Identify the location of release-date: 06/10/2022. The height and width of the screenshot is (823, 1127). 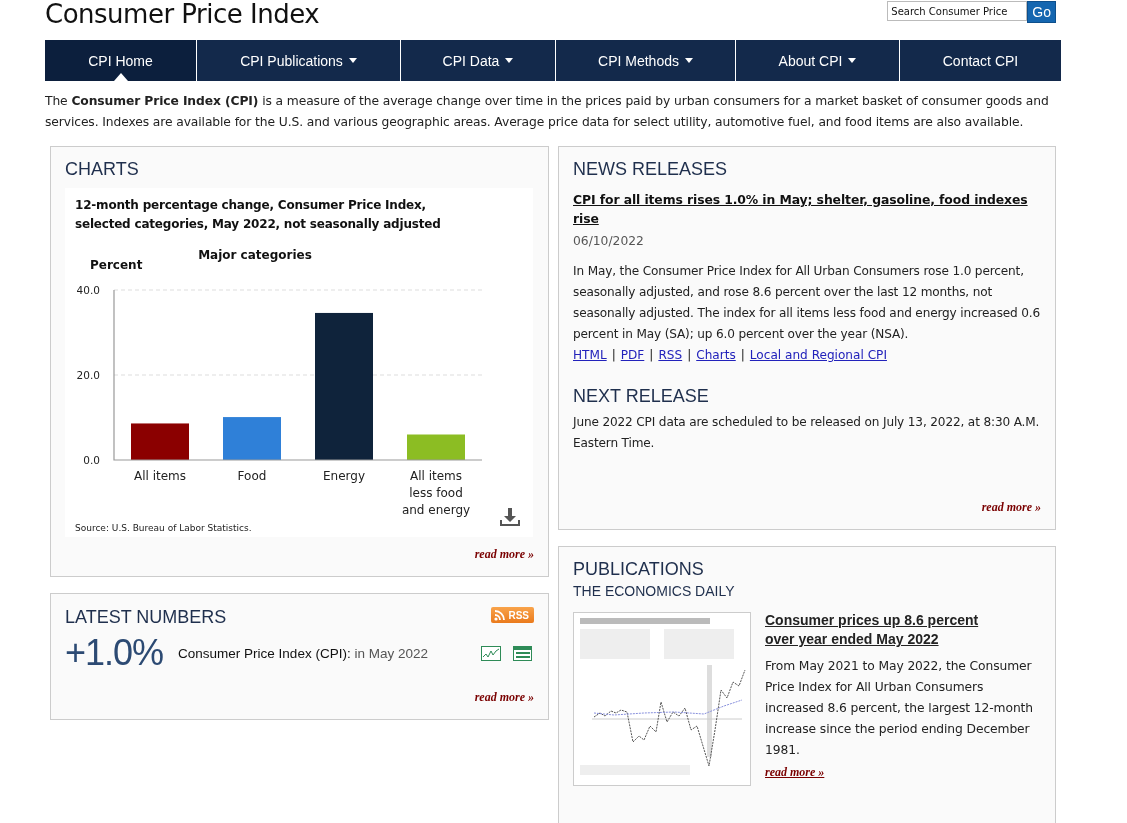
(609, 241).